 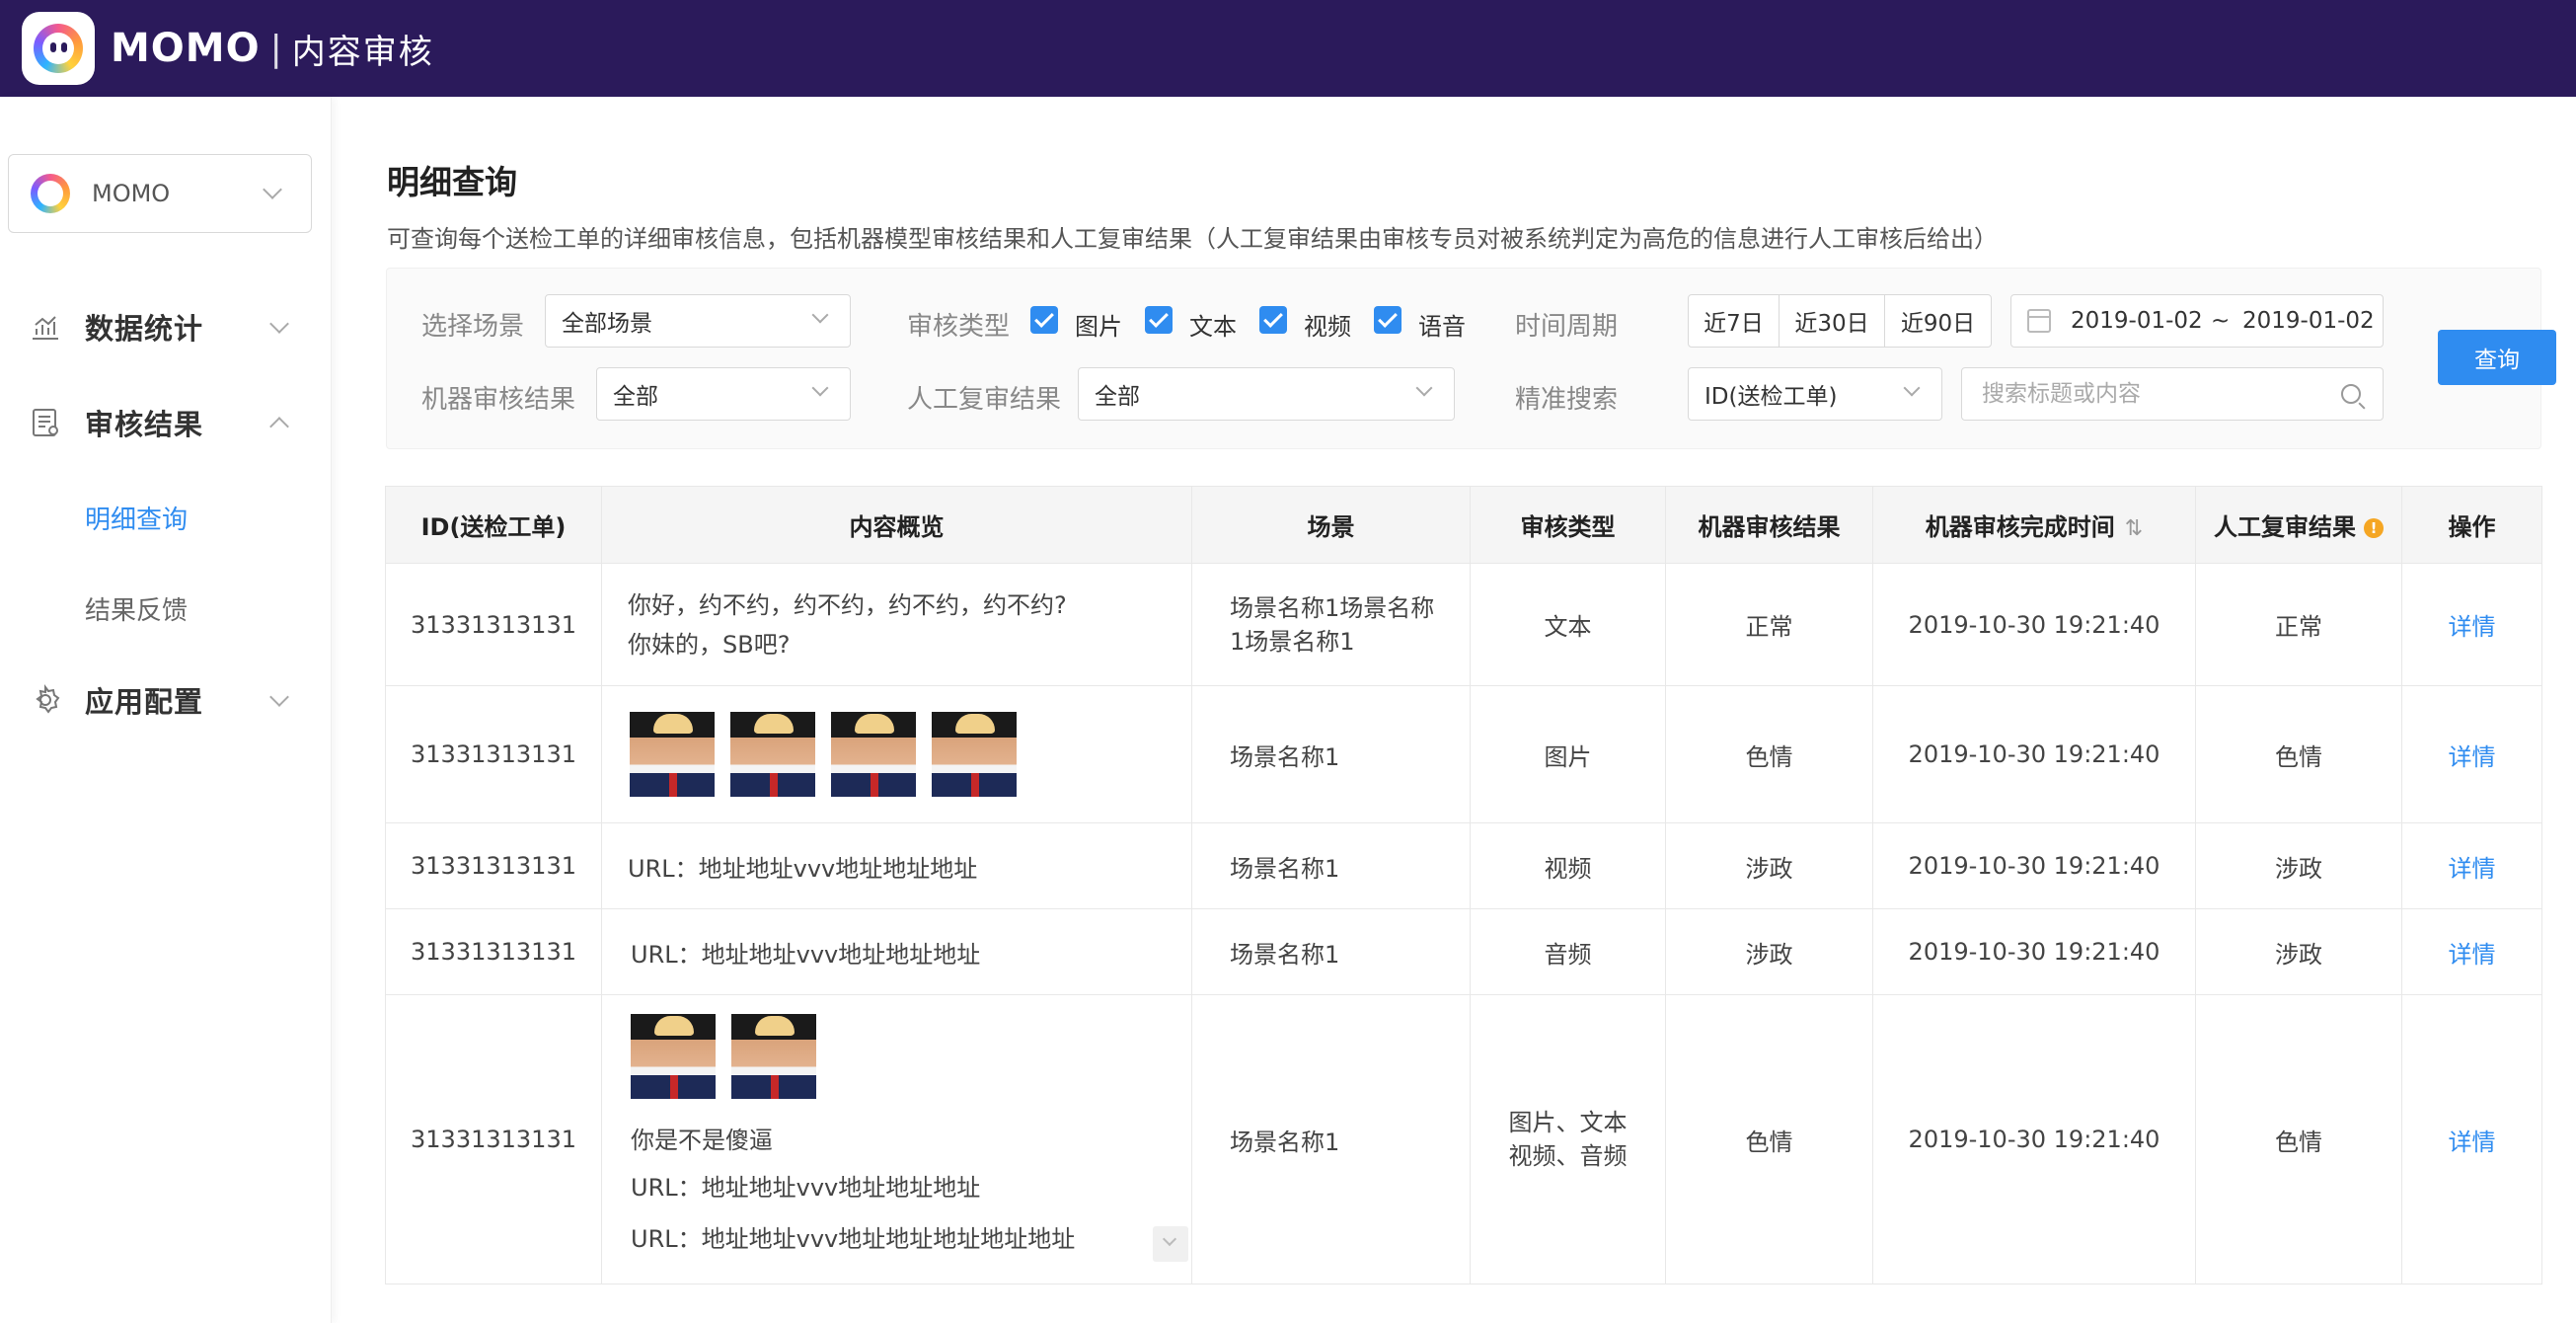 What do you see at coordinates (1044, 320) in the screenshot?
I see `checkbox-image` at bounding box center [1044, 320].